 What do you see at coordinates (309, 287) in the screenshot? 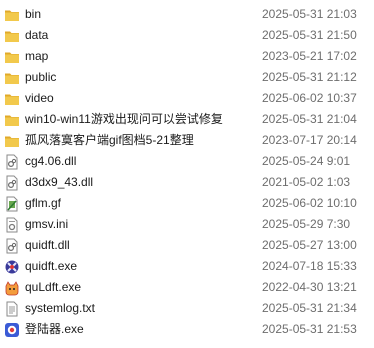
I see `file-date: 2022-04-30 13:21` at bounding box center [309, 287].